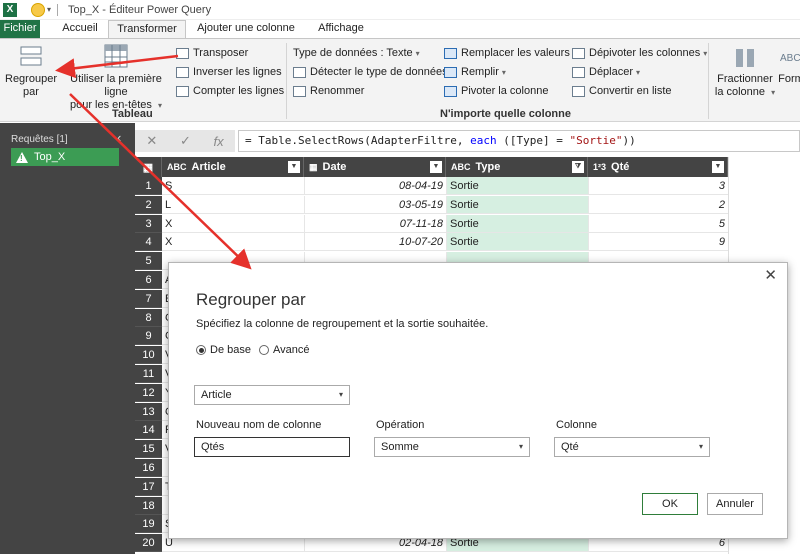  What do you see at coordinates (606, 72) in the screenshot?
I see `move-button: Déplacer ▾` at bounding box center [606, 72].